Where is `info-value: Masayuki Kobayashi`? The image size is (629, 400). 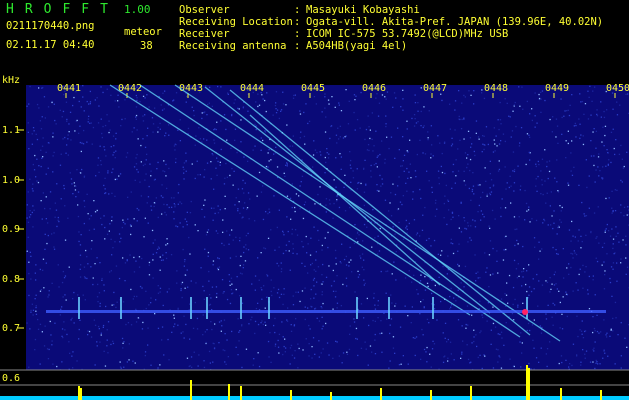 info-value: Masayuki Kobayashi is located at coordinates (363, 10).